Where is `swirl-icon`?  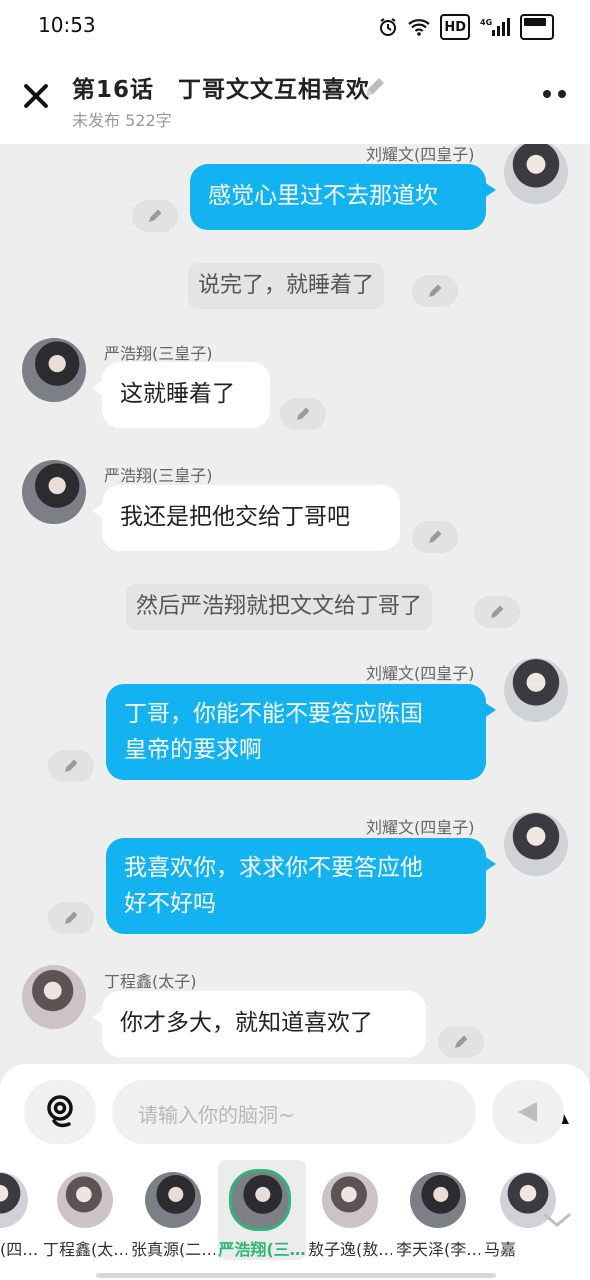
swirl-icon is located at coordinates (60, 1111).